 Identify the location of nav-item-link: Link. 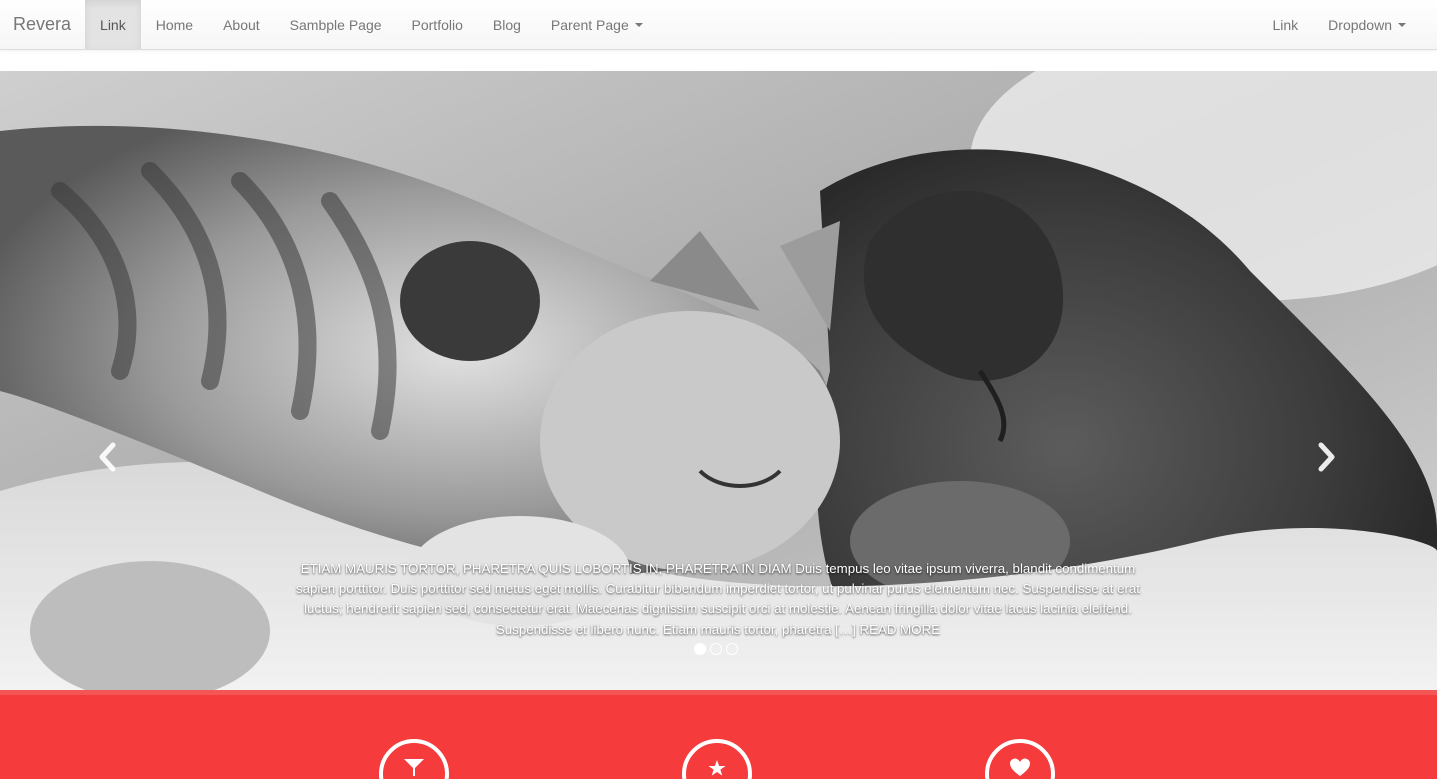
(113, 24).